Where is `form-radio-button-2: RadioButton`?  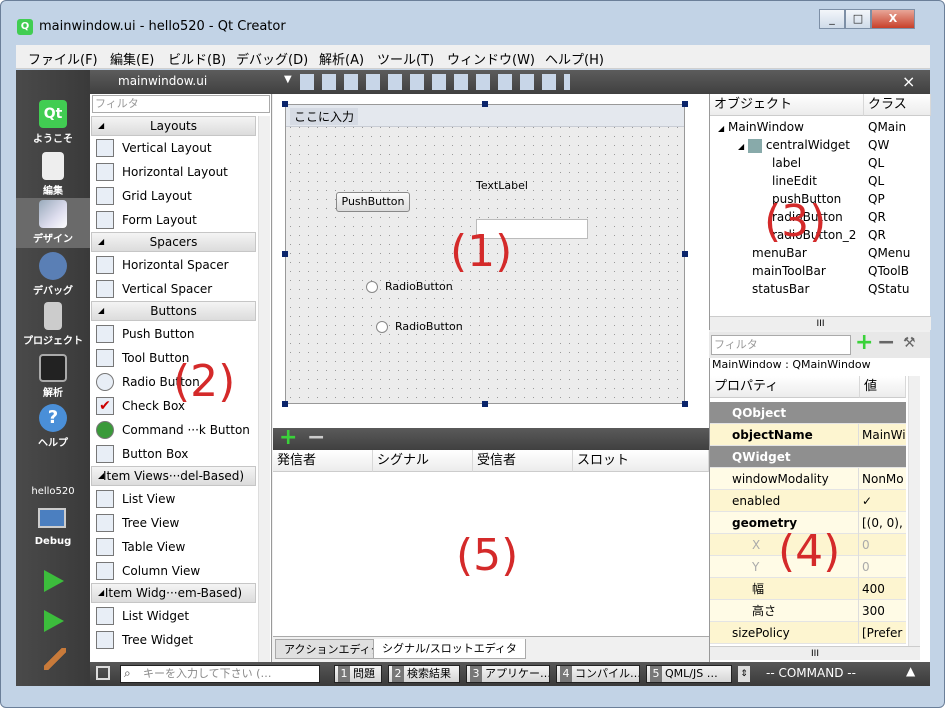
form-radio-button-2: RadioButton is located at coordinates (429, 326).